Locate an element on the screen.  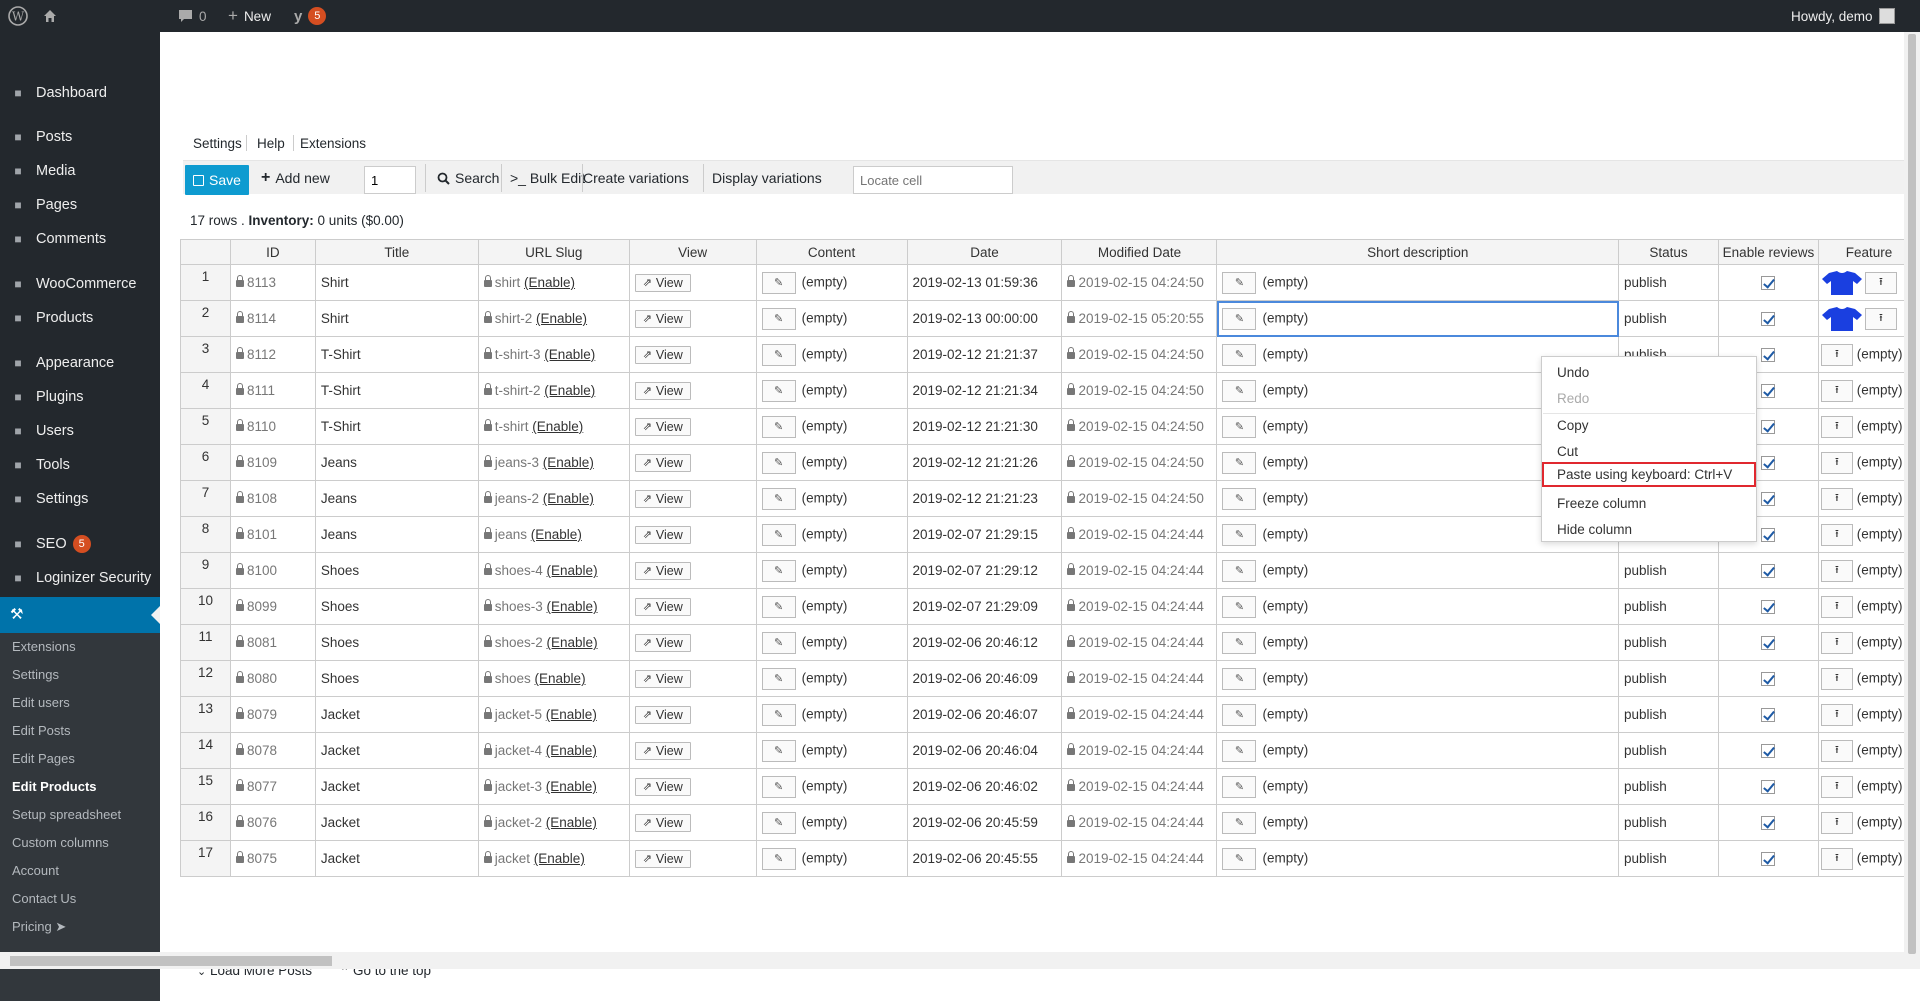
id-cell: 8076 is located at coordinates (272, 822).